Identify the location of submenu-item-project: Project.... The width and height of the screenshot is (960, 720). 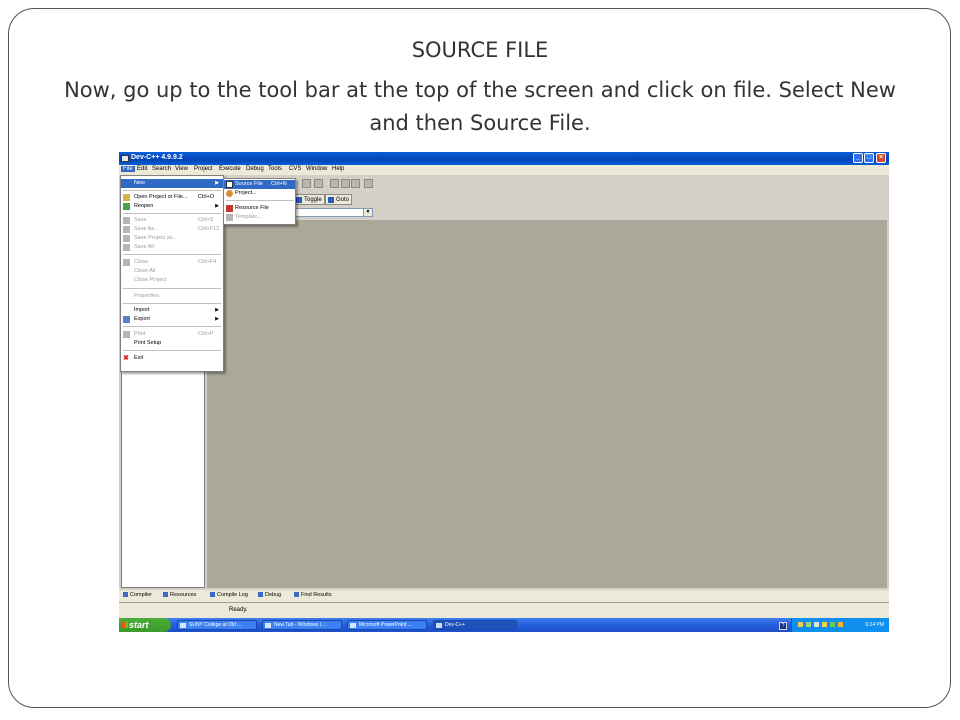
(259, 193).